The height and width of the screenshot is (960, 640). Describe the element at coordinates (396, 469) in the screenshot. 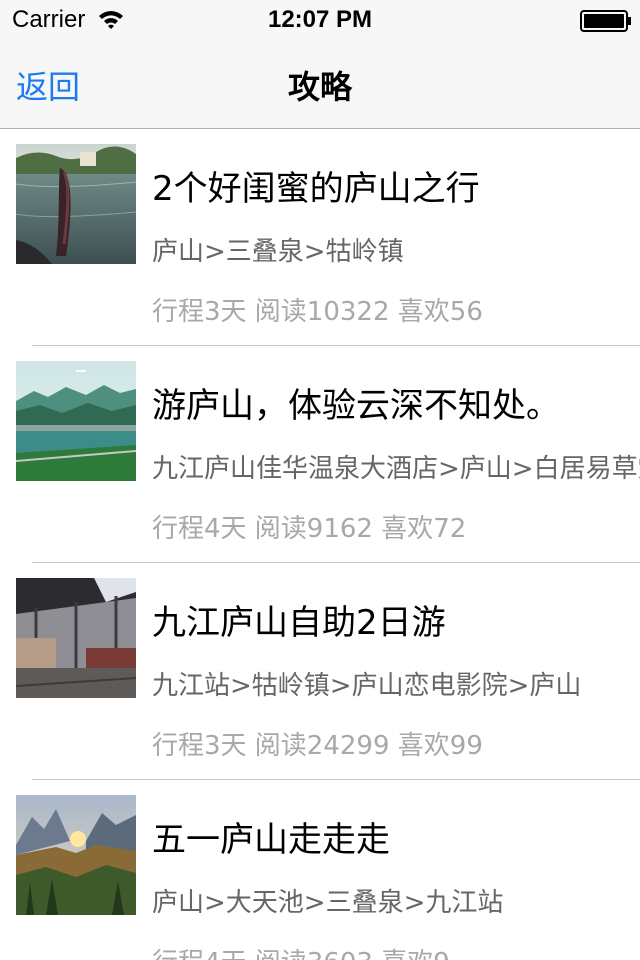

I see `guide-route: 九江庐山佳华温泉大酒店>庐山>白居易草堂` at that location.